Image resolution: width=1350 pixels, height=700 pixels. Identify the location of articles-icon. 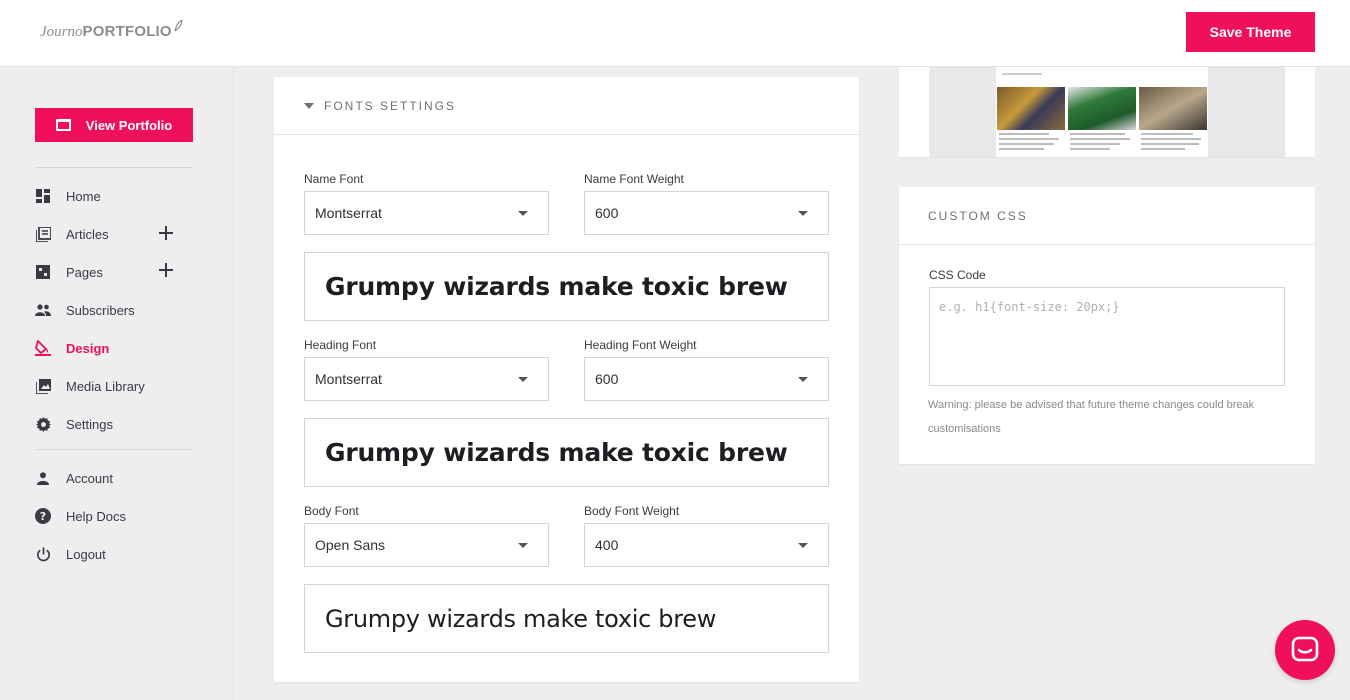
(43, 234).